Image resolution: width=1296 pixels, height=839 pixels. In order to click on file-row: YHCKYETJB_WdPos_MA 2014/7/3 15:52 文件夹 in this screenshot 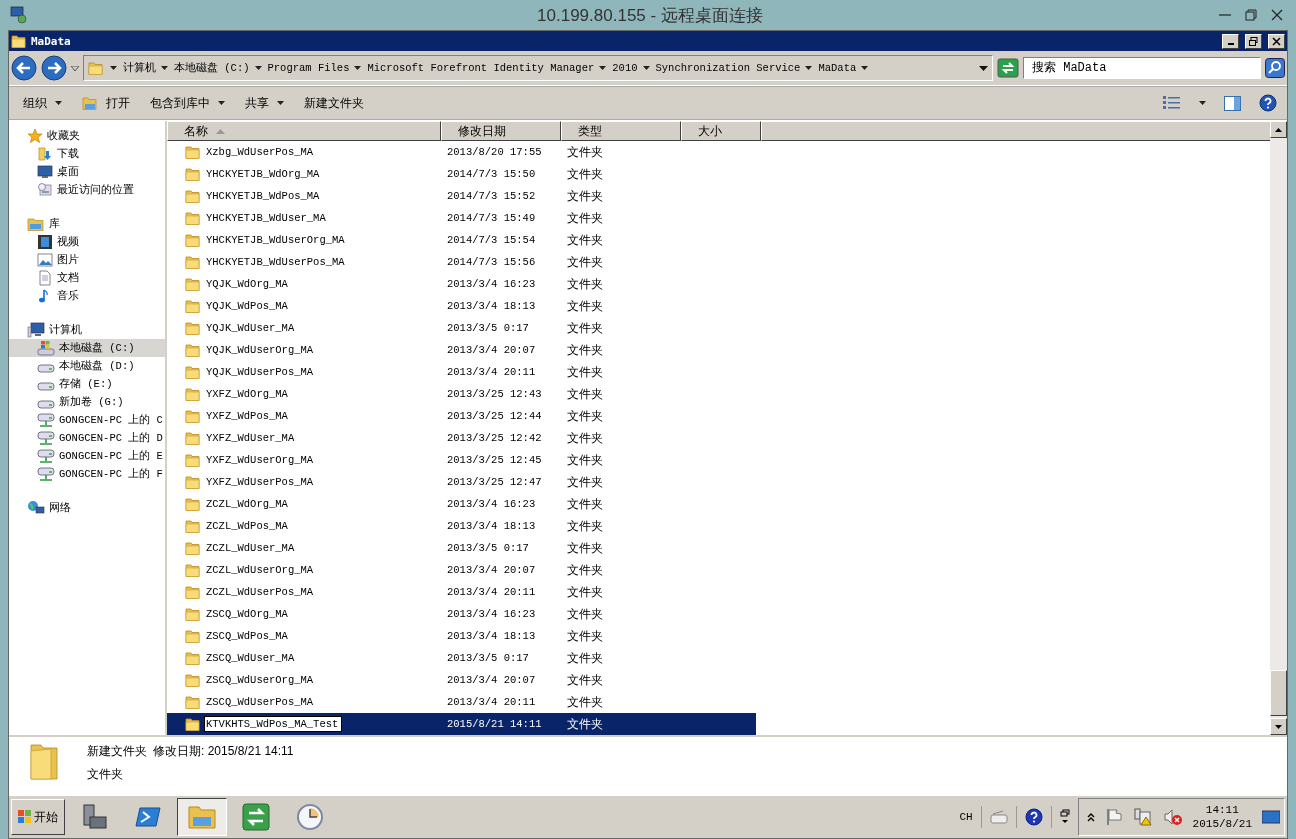, I will do `click(461, 196)`.